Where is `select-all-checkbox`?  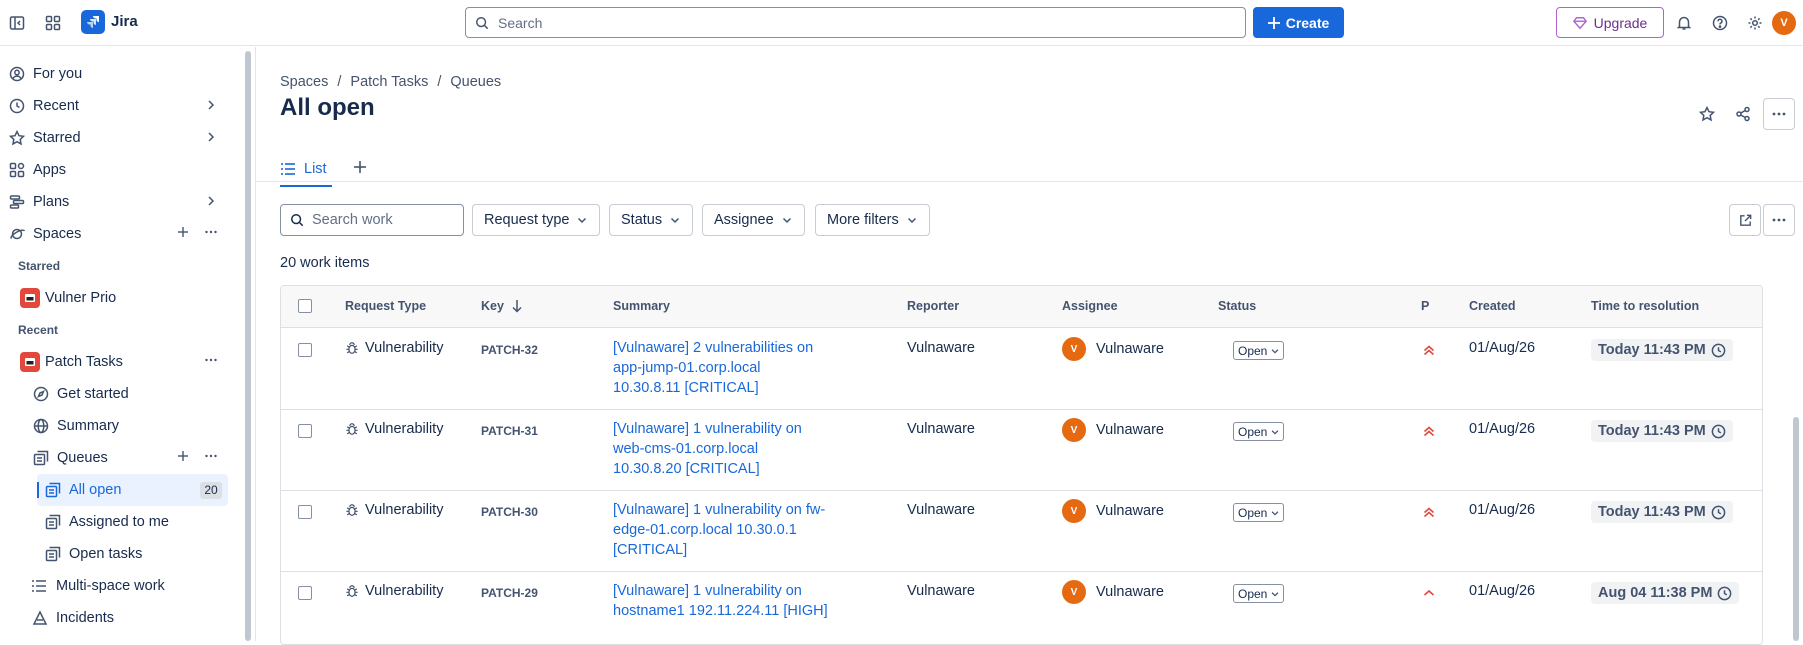
select-all-checkbox is located at coordinates (305, 306).